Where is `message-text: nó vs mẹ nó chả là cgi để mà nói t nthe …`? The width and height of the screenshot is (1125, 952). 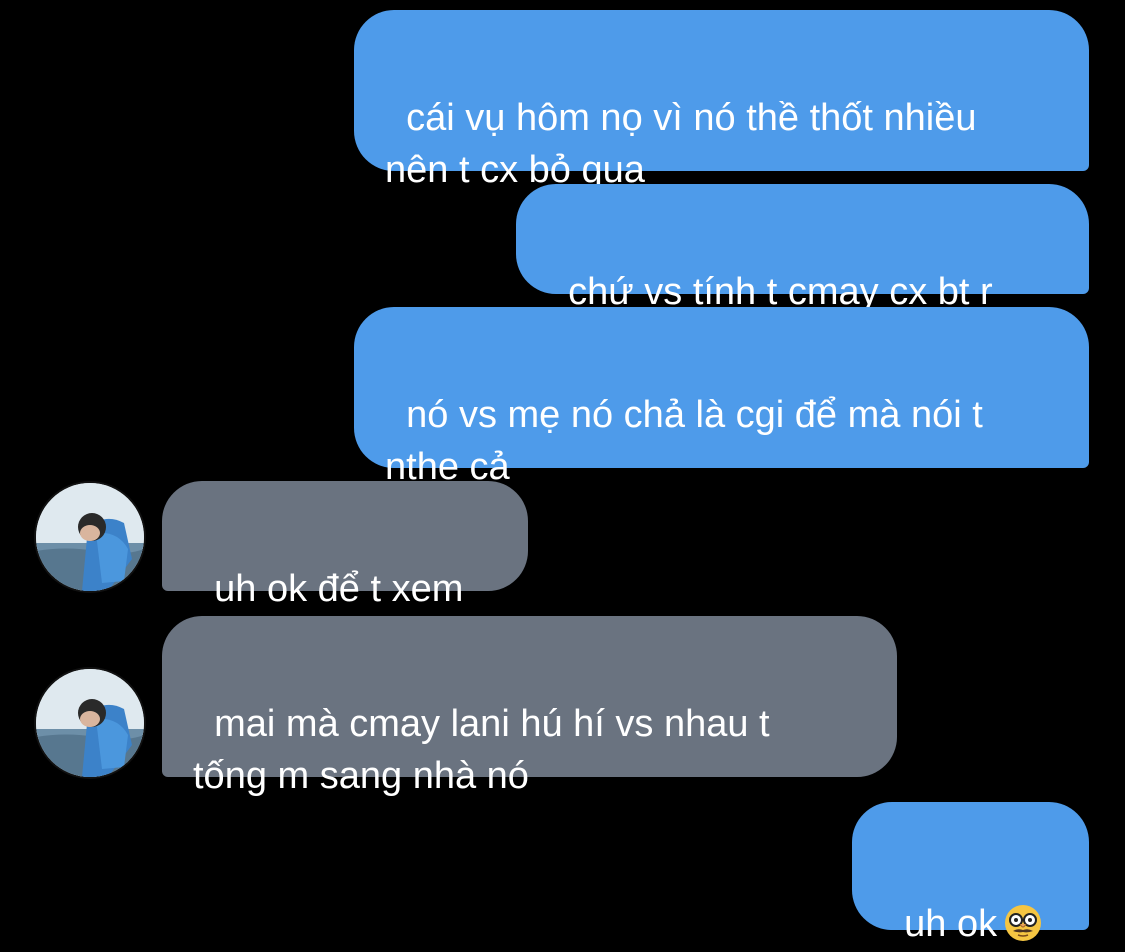 message-text: nó vs mẹ nó chả là cgi để mà nói t nthe … is located at coordinates (684, 441).